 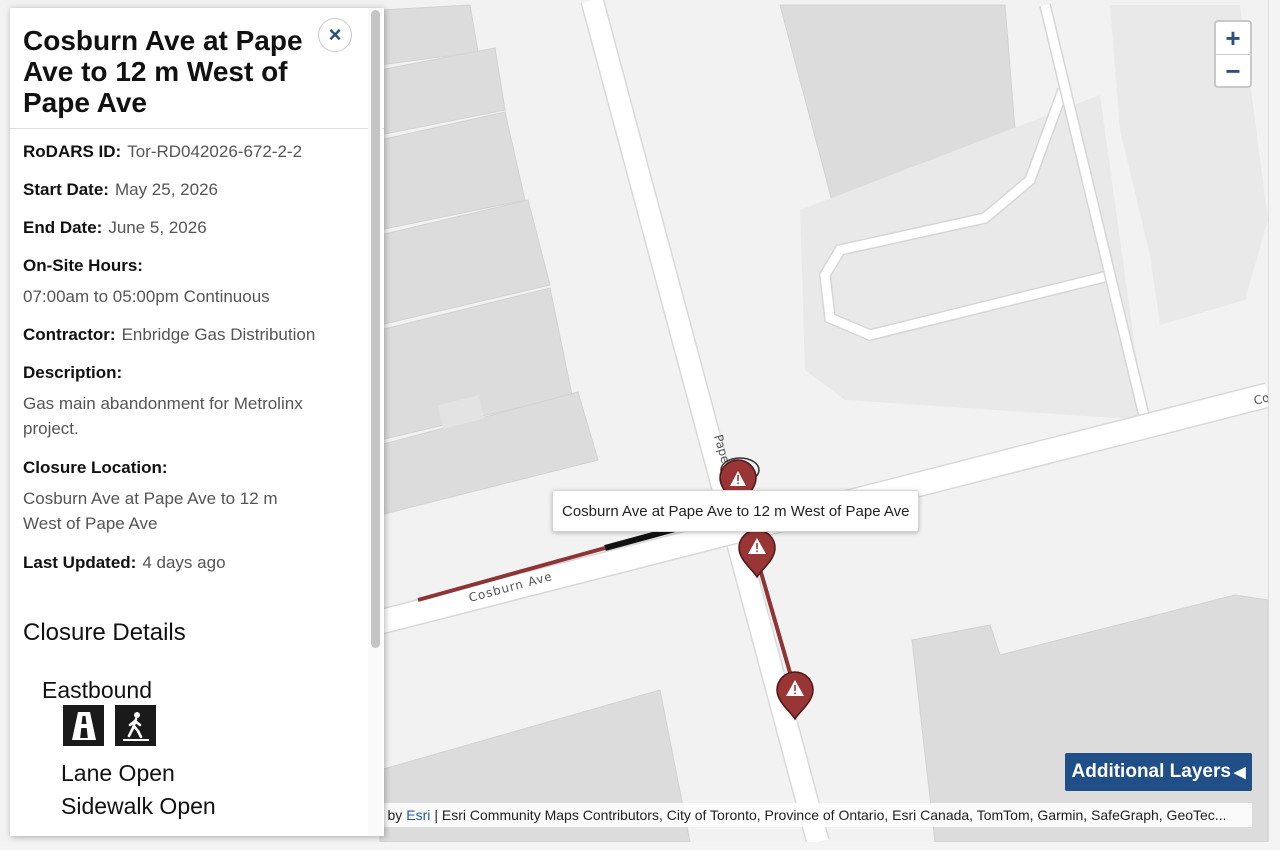 I want to click on close-button: ×, so click(x=335, y=35).